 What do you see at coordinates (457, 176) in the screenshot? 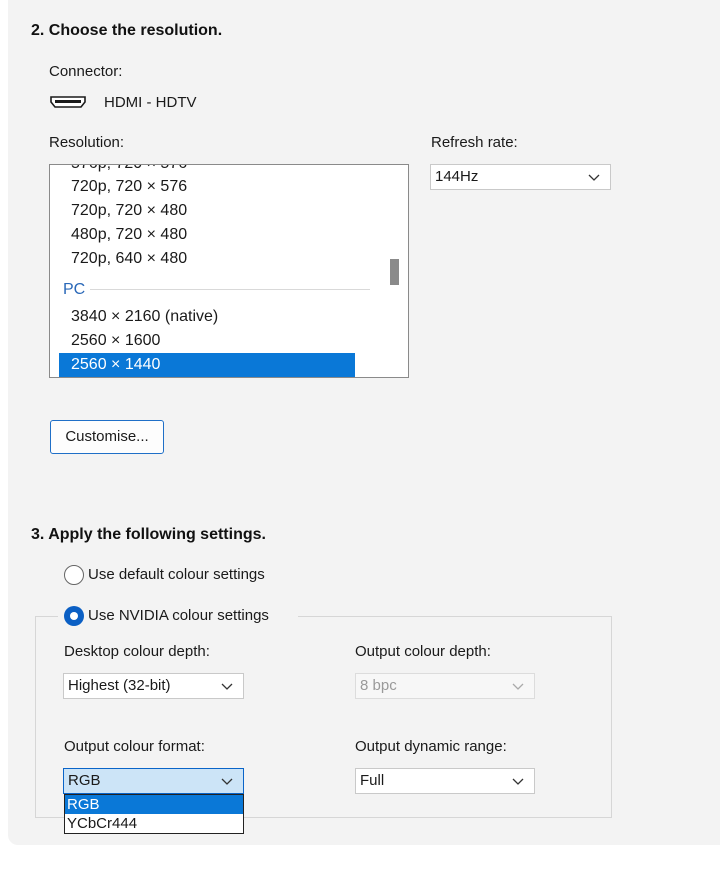
I see `refresh-rate-value: 144Hz` at bounding box center [457, 176].